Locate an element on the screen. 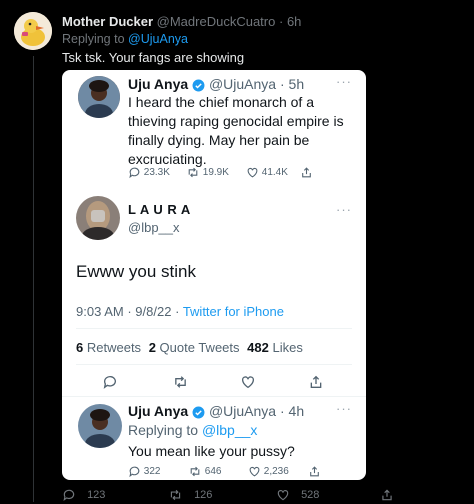 The width and height of the screenshot is (474, 504). retweet-button: 126 is located at coordinates (190, 495).